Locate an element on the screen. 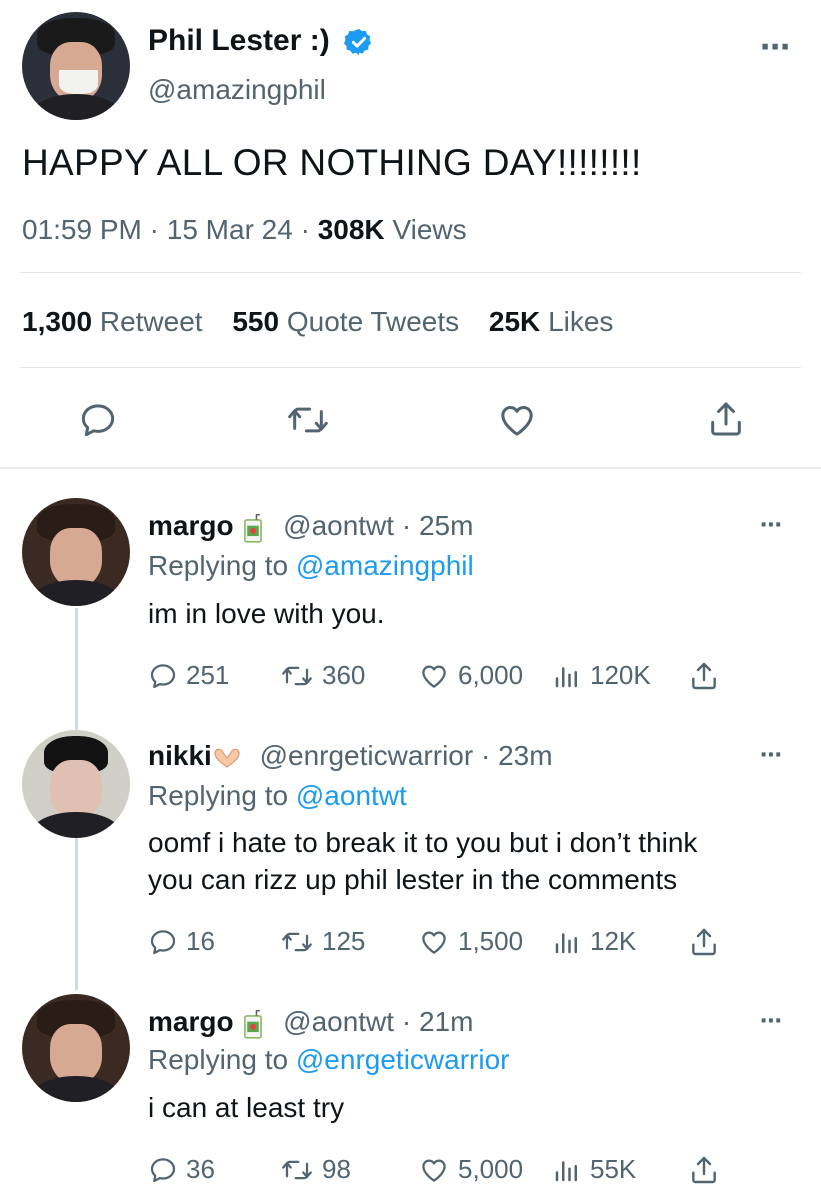  retweet-count: 125 is located at coordinates (344, 941).